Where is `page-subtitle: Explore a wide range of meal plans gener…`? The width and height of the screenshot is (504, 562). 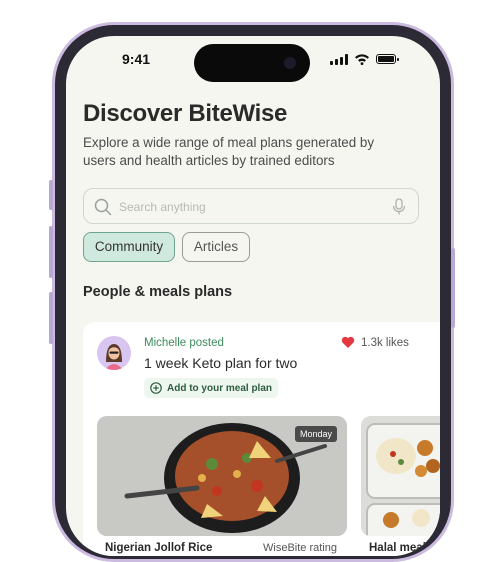 page-subtitle: Explore a wide range of meal plans gener… is located at coordinates (229, 151).